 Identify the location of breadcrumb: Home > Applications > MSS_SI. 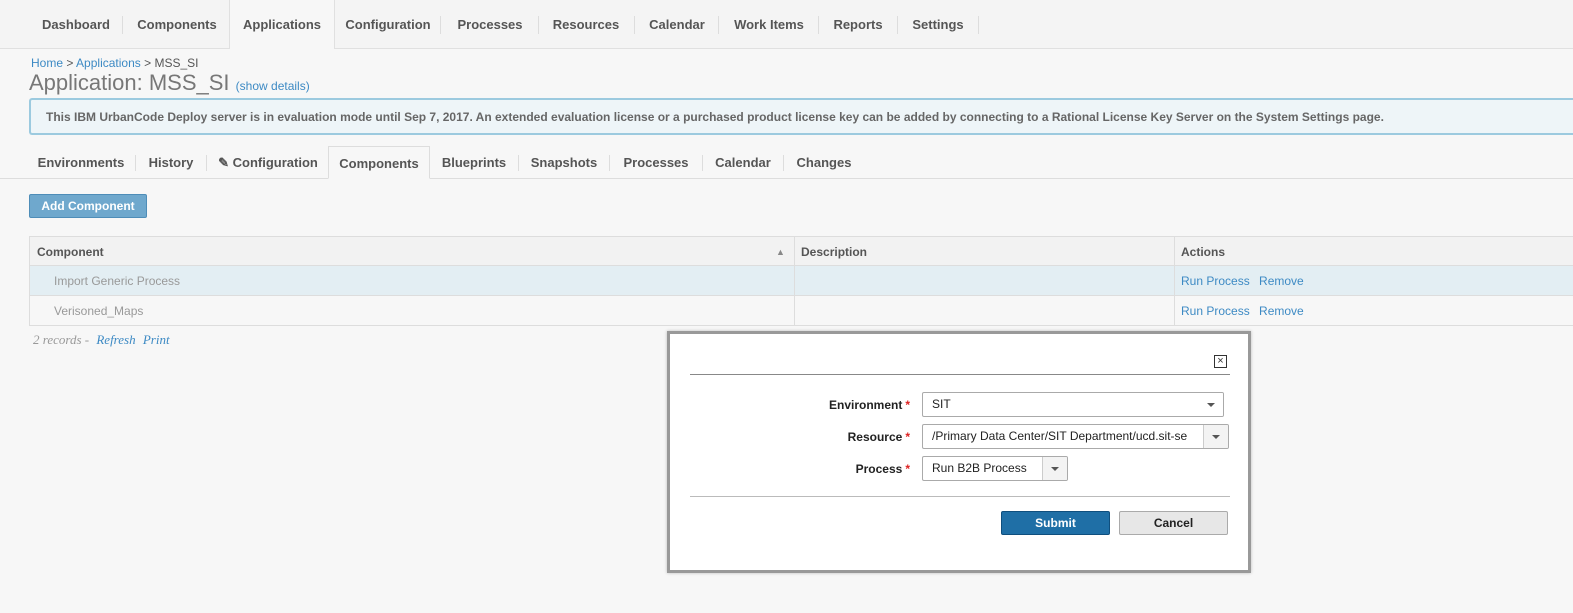
(114, 63).